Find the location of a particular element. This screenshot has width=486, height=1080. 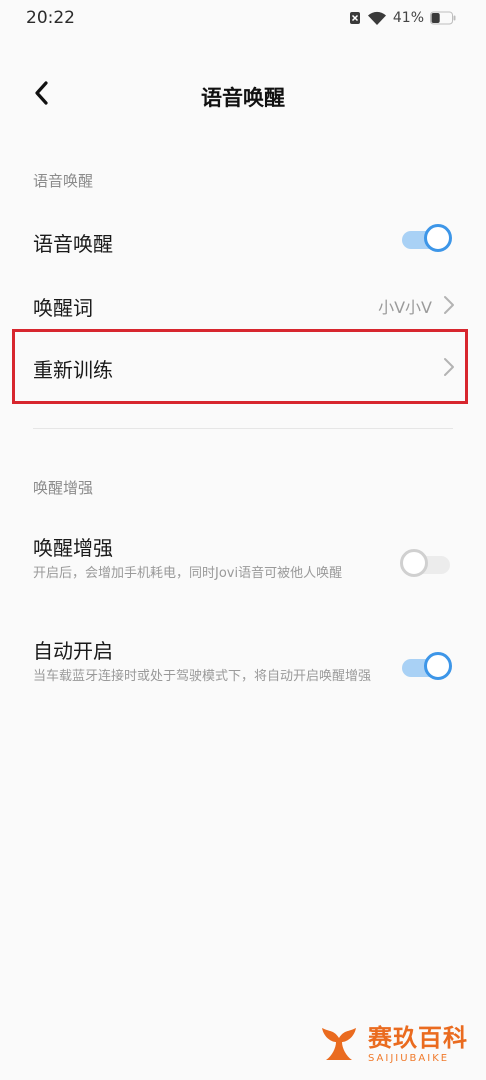

status-icons: 41% is located at coordinates (402, 18).